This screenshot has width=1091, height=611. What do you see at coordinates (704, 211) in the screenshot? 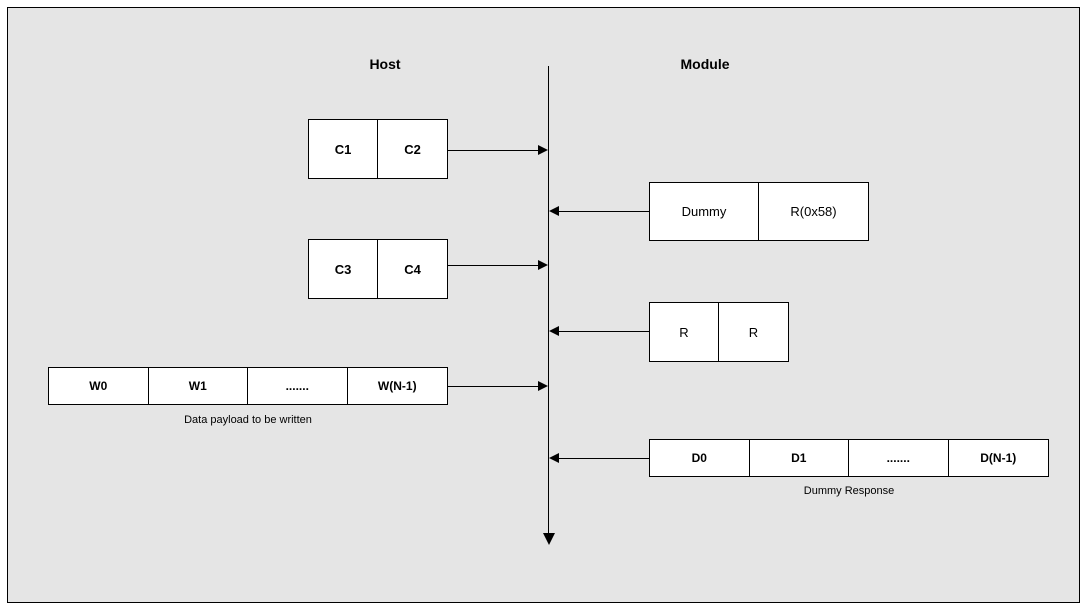
I see `message-cell: Dummy` at bounding box center [704, 211].